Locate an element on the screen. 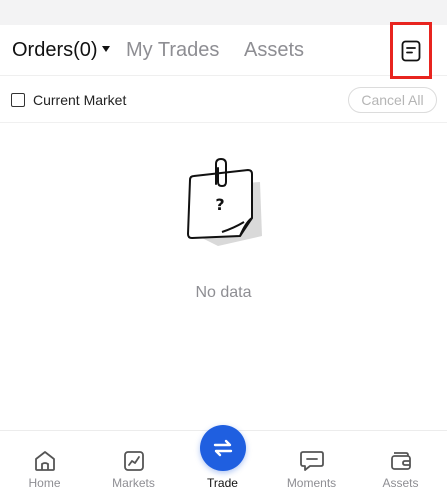 This screenshot has width=447, height=501. current-market-checkbox is located at coordinates (18, 100).